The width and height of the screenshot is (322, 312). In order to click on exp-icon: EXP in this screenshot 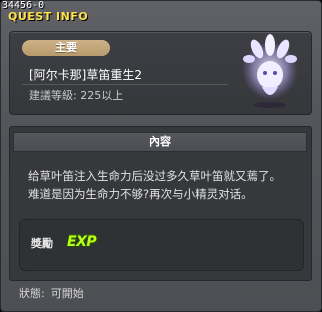, I will do `click(82, 242)`.